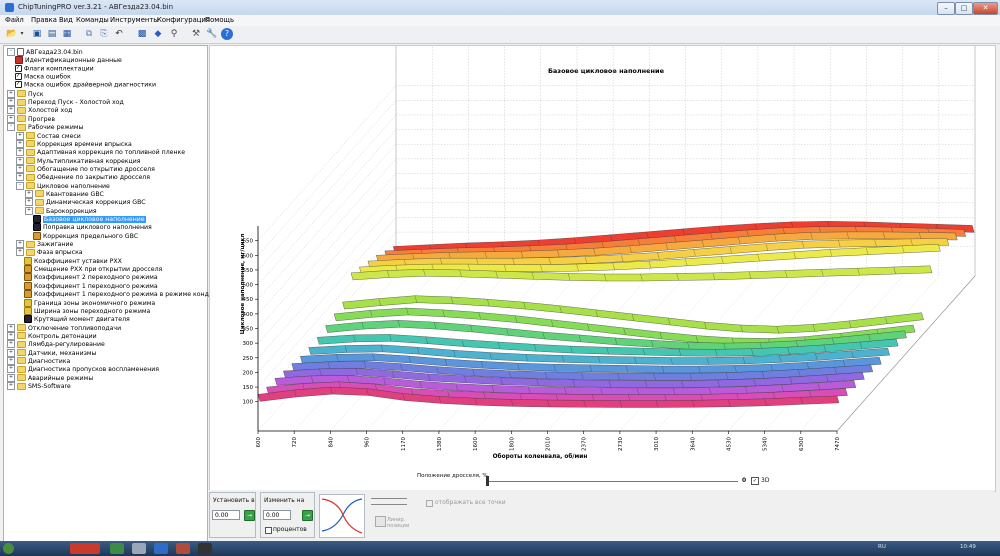 The height and width of the screenshot is (556, 1000). Describe the element at coordinates (43, 77) in the screenshot. I see `tree-item: ✓ Маска ошибок` at that location.